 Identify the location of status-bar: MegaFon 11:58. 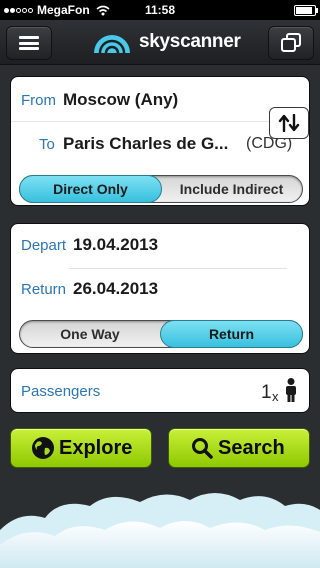
(160, 10).